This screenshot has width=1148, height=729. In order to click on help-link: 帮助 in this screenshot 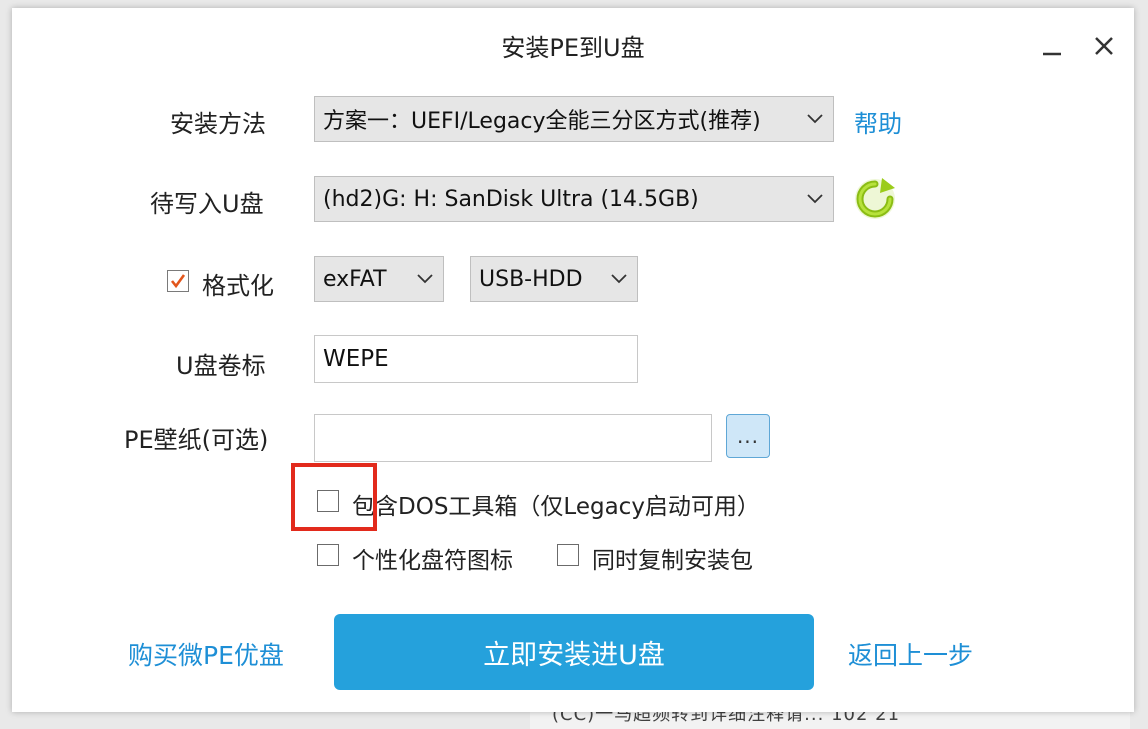, I will do `click(878, 121)`.